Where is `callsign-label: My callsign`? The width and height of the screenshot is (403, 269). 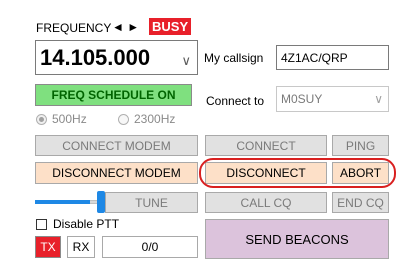
callsign-label: My callsign is located at coordinates (234, 58).